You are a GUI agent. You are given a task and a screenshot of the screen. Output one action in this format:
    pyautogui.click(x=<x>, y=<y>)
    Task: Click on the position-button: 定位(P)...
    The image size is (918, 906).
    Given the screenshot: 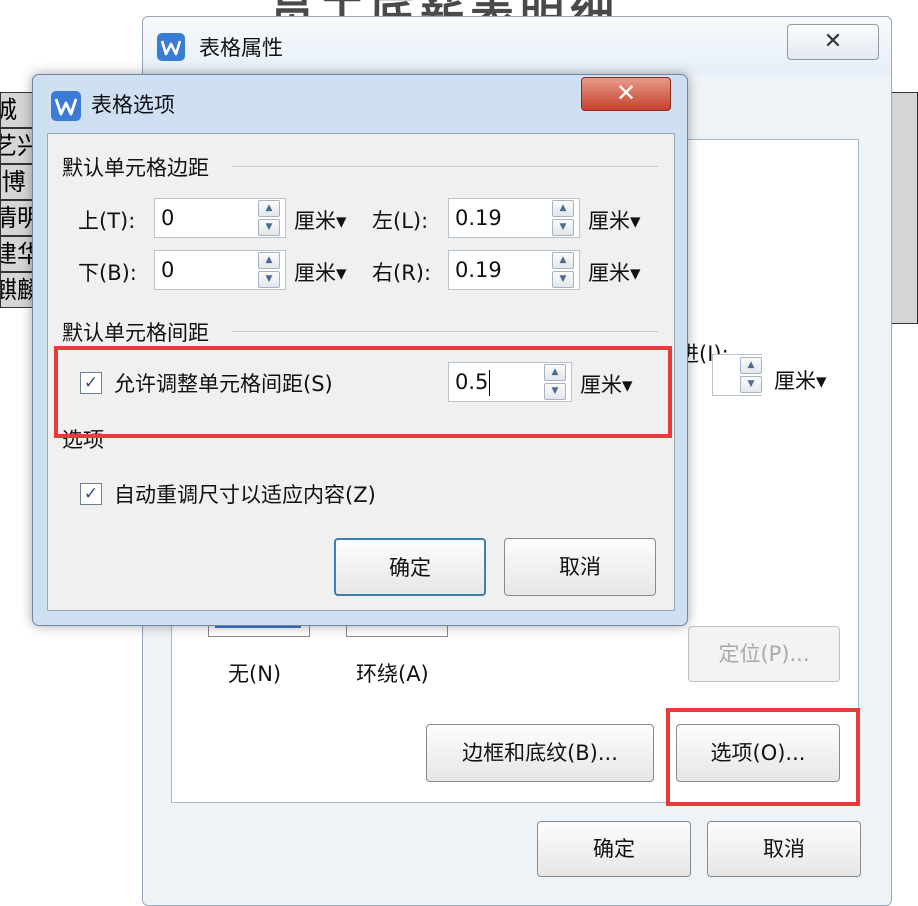 What is the action you would take?
    pyautogui.click(x=764, y=654)
    